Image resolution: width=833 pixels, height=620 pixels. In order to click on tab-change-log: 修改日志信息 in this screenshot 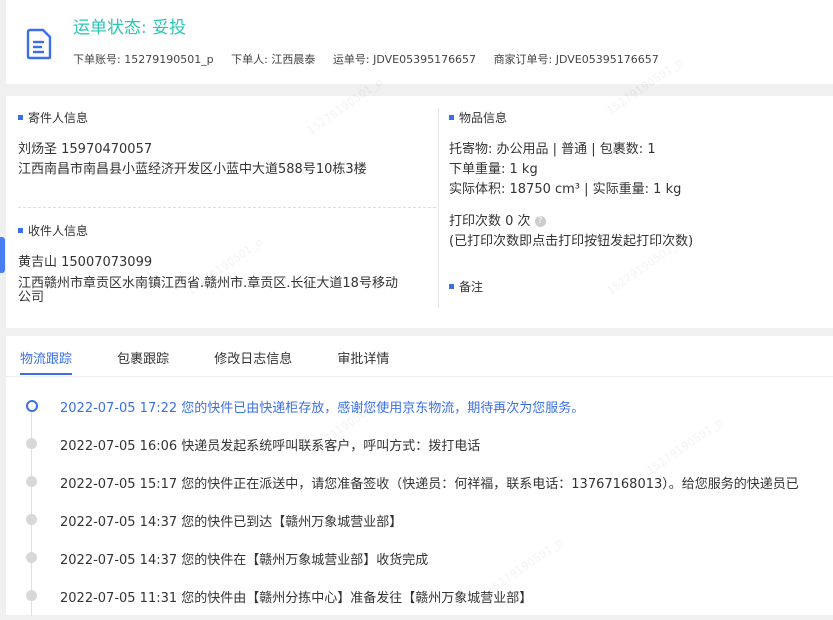, I will do `click(253, 360)`.